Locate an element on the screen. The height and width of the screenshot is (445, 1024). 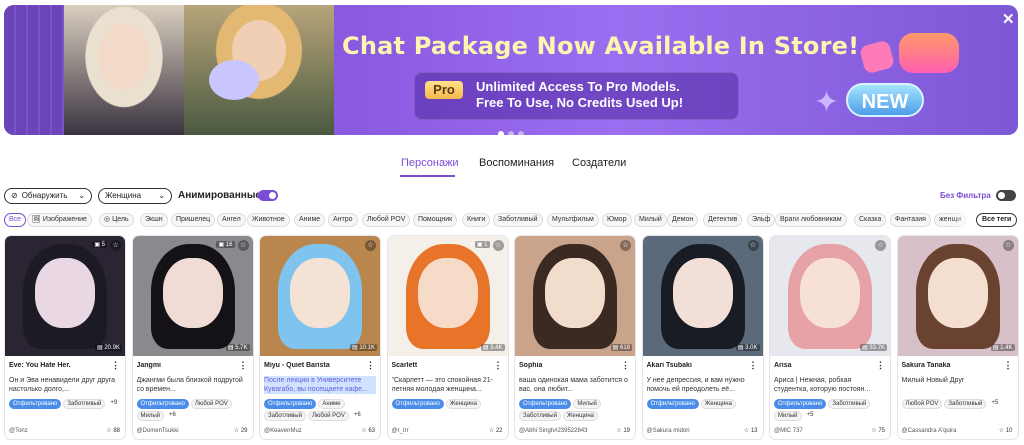
character-name: Akari Tsubaki is located at coordinates (697, 365).